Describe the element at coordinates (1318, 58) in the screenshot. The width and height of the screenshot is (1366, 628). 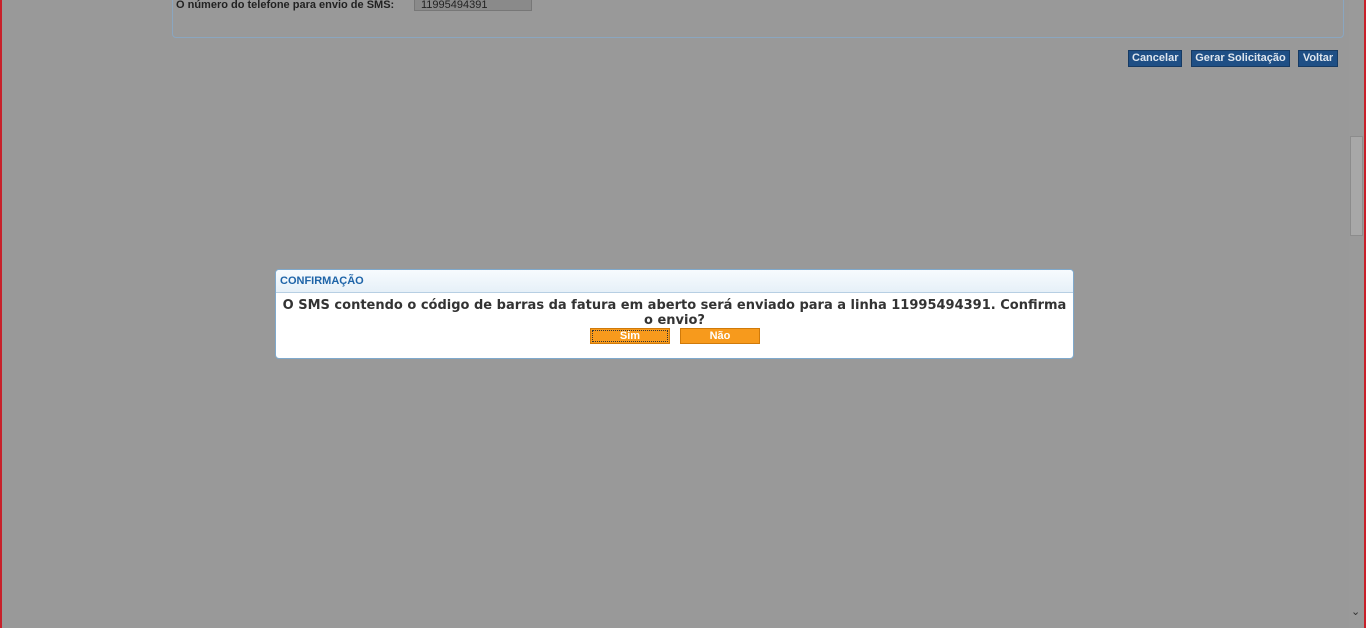
I see `back-button: Voltar` at that location.